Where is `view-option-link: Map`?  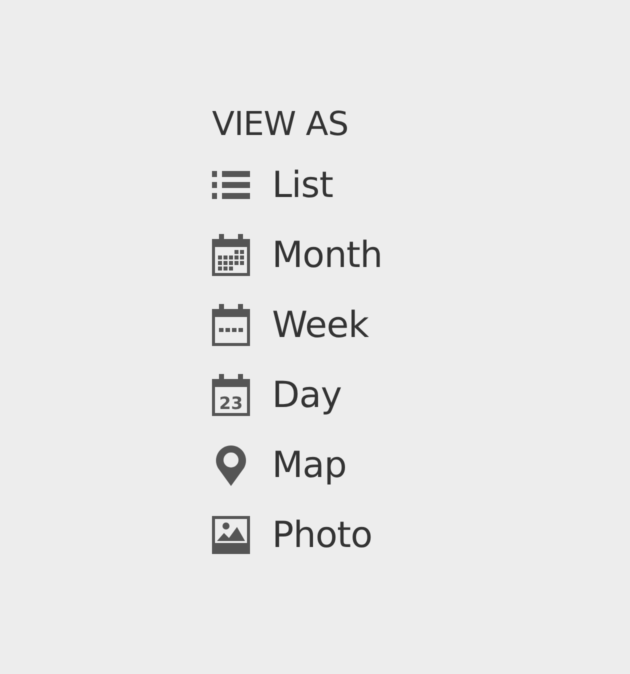 view-option-link: Map is located at coordinates (279, 465).